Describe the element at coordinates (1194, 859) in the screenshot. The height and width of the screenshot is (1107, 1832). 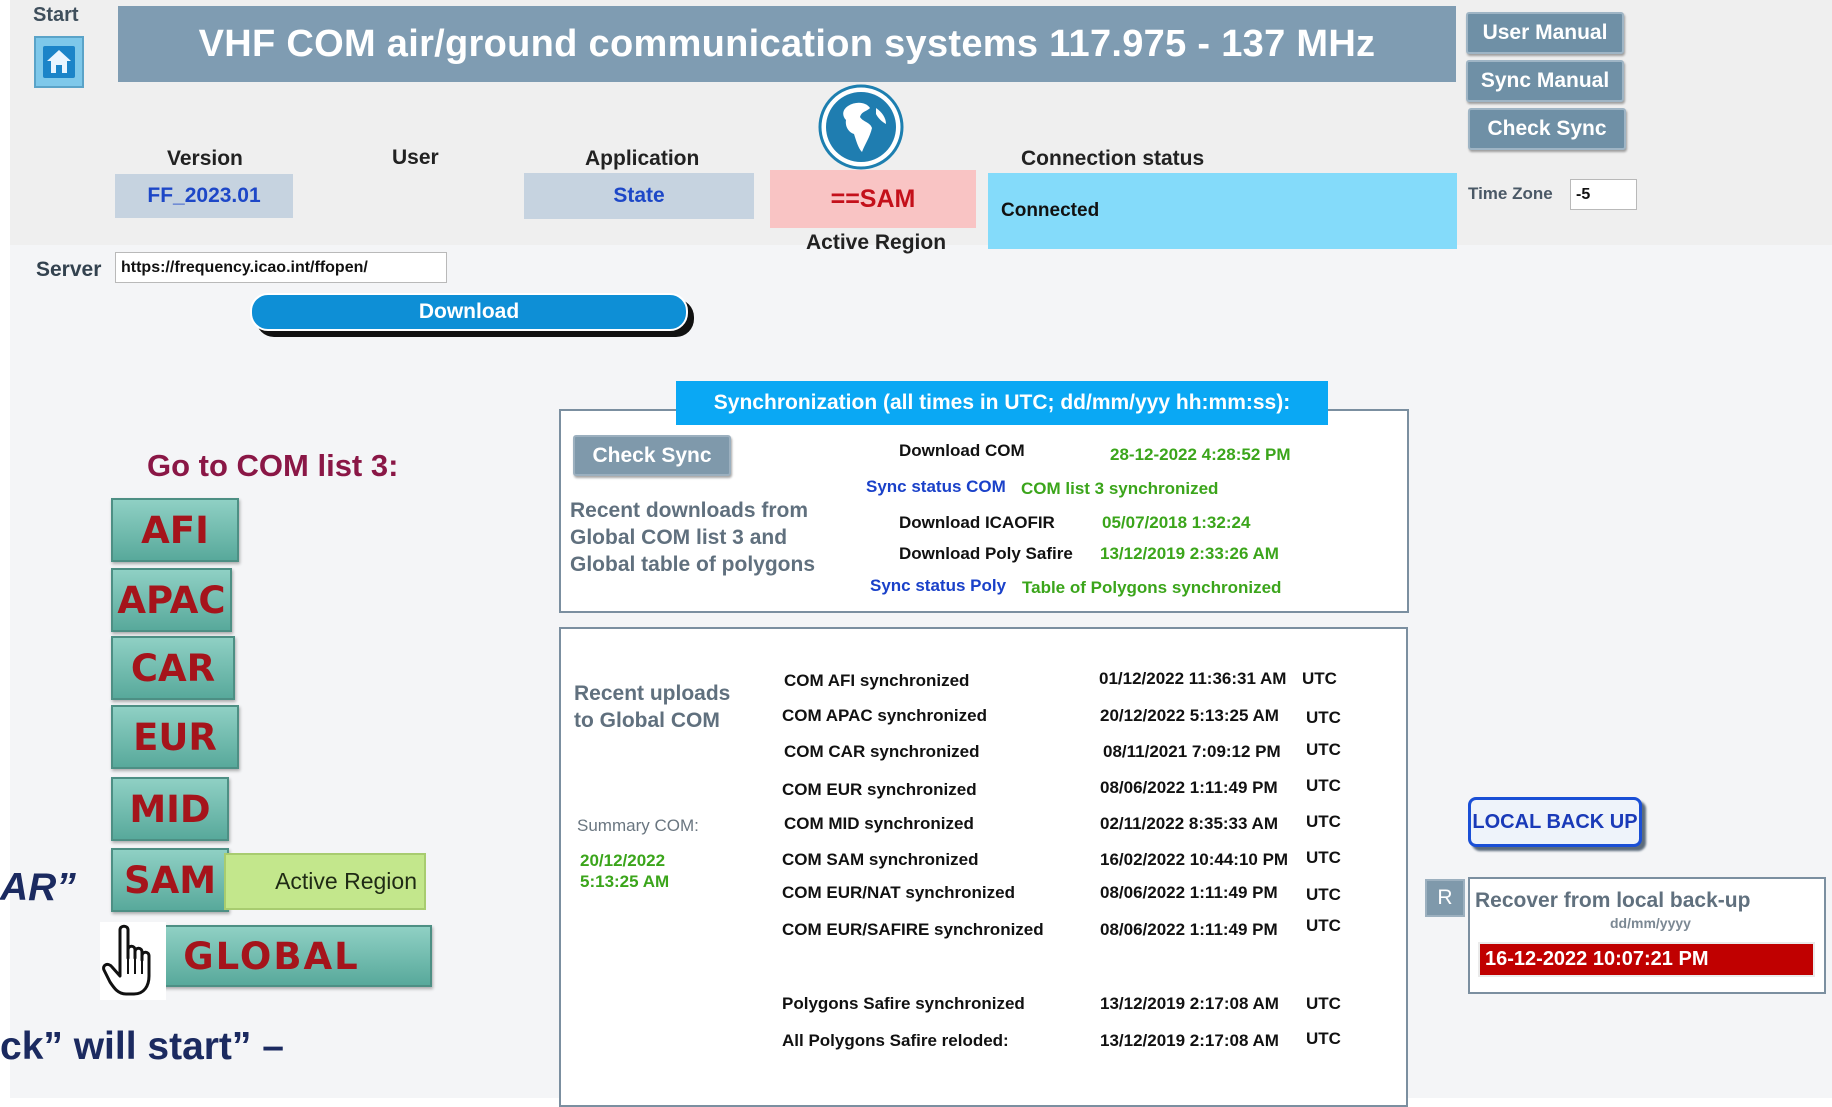
I see `upload-row-time: 16/02/2022 10:44:10 PM` at that location.